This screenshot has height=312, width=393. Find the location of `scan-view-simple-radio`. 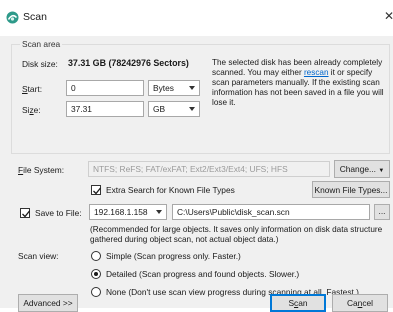

scan-view-simple-radio is located at coordinates (96, 256).